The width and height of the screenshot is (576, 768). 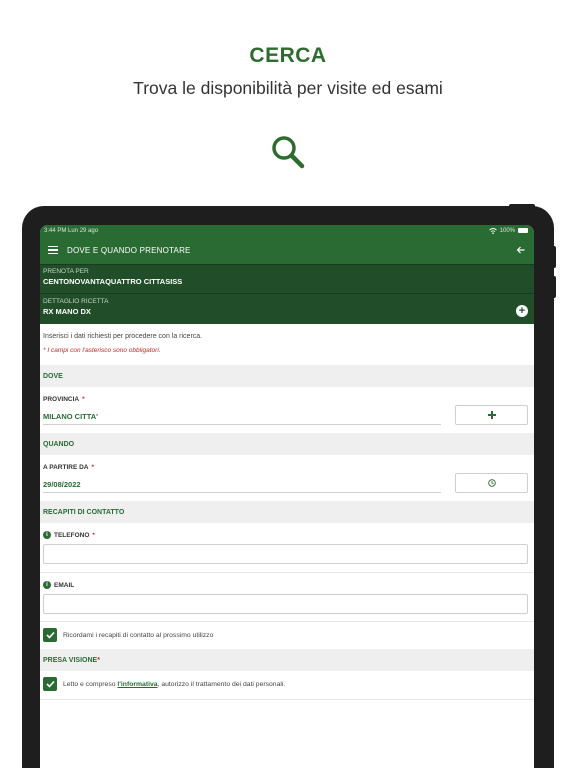 I want to click on booking-for-label: PRENOTA PER, so click(x=66, y=271).